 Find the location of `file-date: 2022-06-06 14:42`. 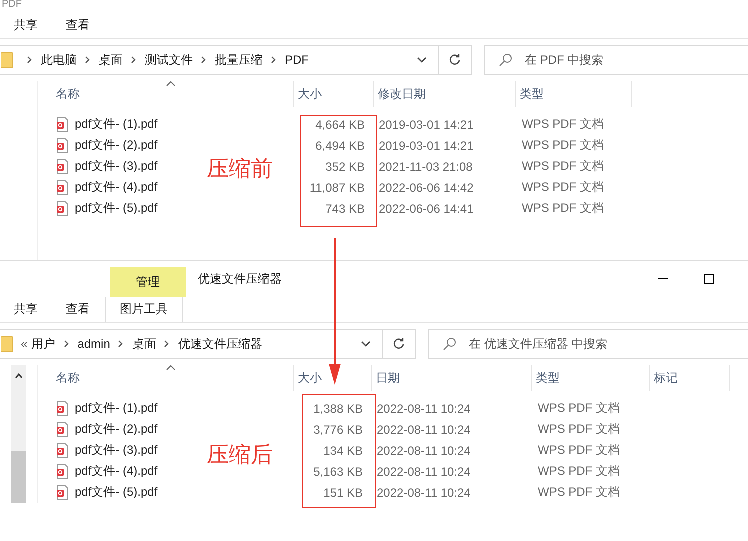

file-date: 2022-06-06 14:42 is located at coordinates (426, 187).